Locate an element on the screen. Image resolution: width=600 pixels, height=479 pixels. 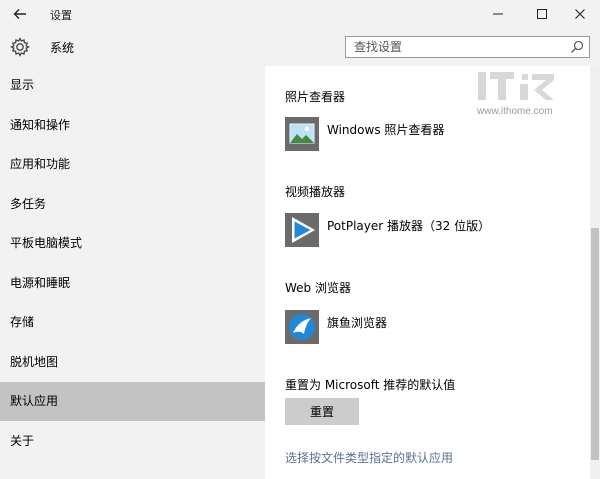
settings-header: 系统 is located at coordinates (300, 47).